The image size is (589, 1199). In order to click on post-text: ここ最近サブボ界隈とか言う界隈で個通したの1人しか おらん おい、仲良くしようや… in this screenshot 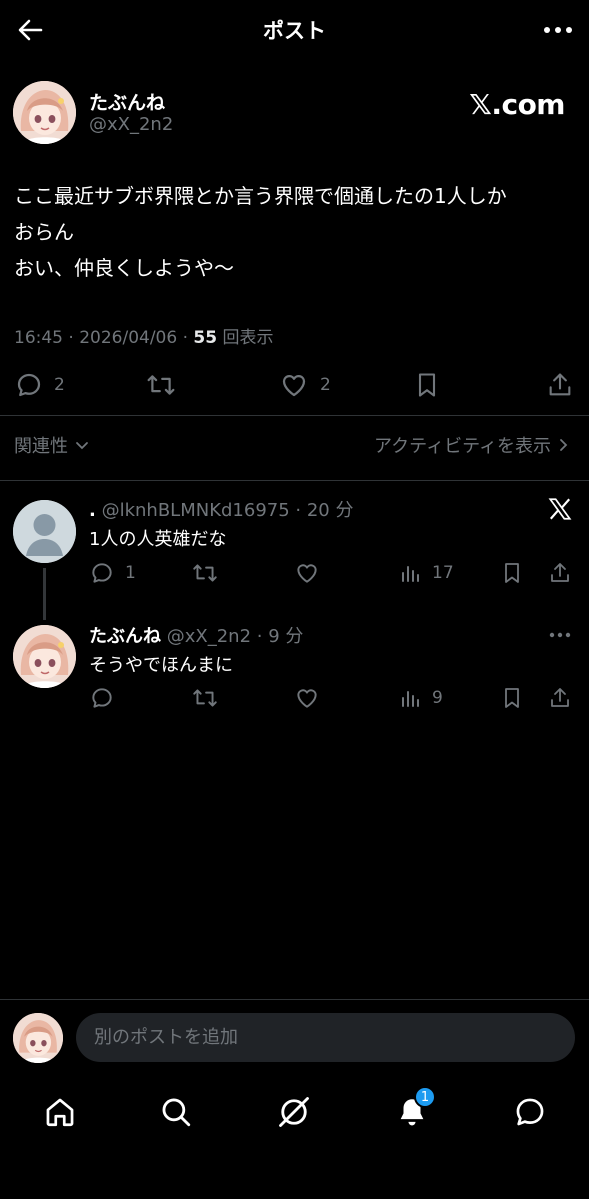, I will do `click(260, 232)`.